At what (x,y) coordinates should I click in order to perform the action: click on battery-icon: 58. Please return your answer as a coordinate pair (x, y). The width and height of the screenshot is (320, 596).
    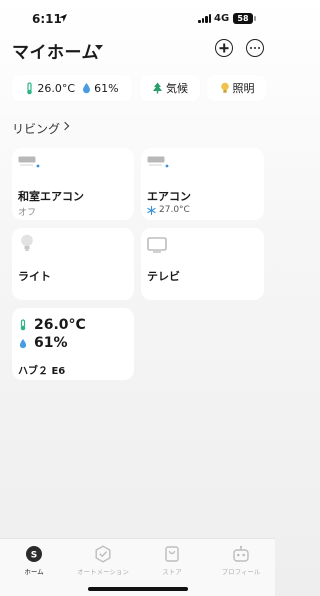
    Looking at the image, I should click on (244, 18).